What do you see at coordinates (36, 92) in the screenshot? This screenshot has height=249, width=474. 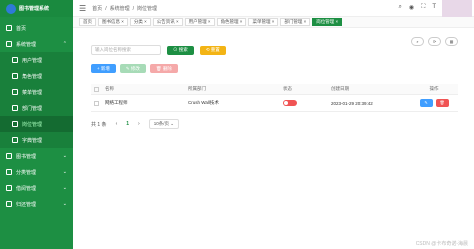 I see `sidebar-item-menus: 菜单管理` at bounding box center [36, 92].